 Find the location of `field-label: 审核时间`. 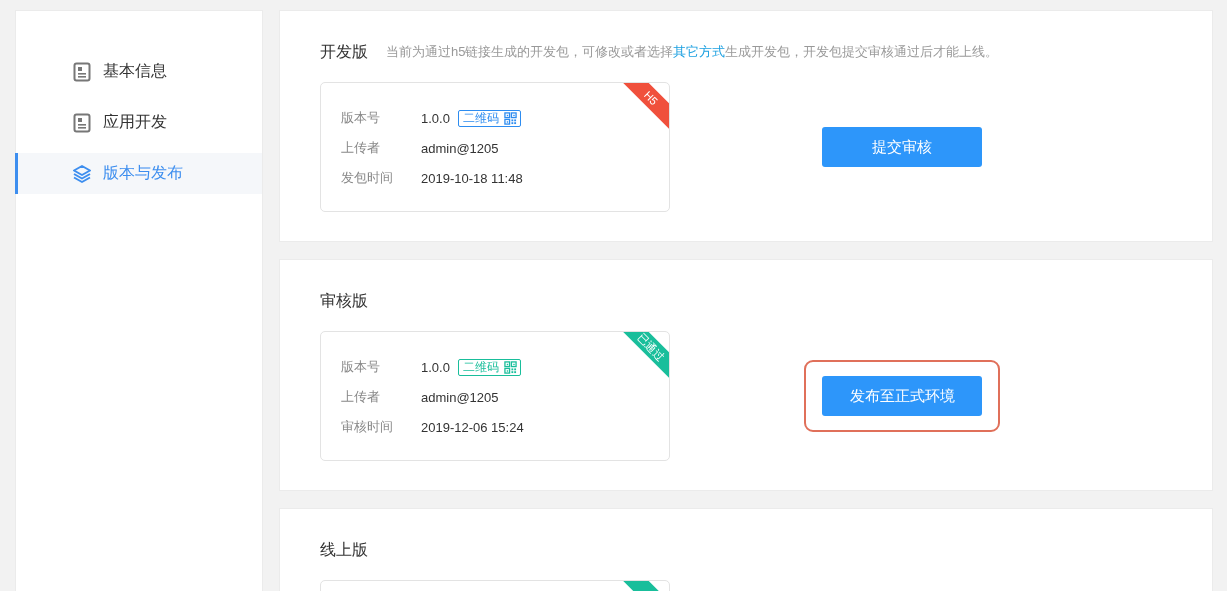

field-label: 审核时间 is located at coordinates (367, 427).